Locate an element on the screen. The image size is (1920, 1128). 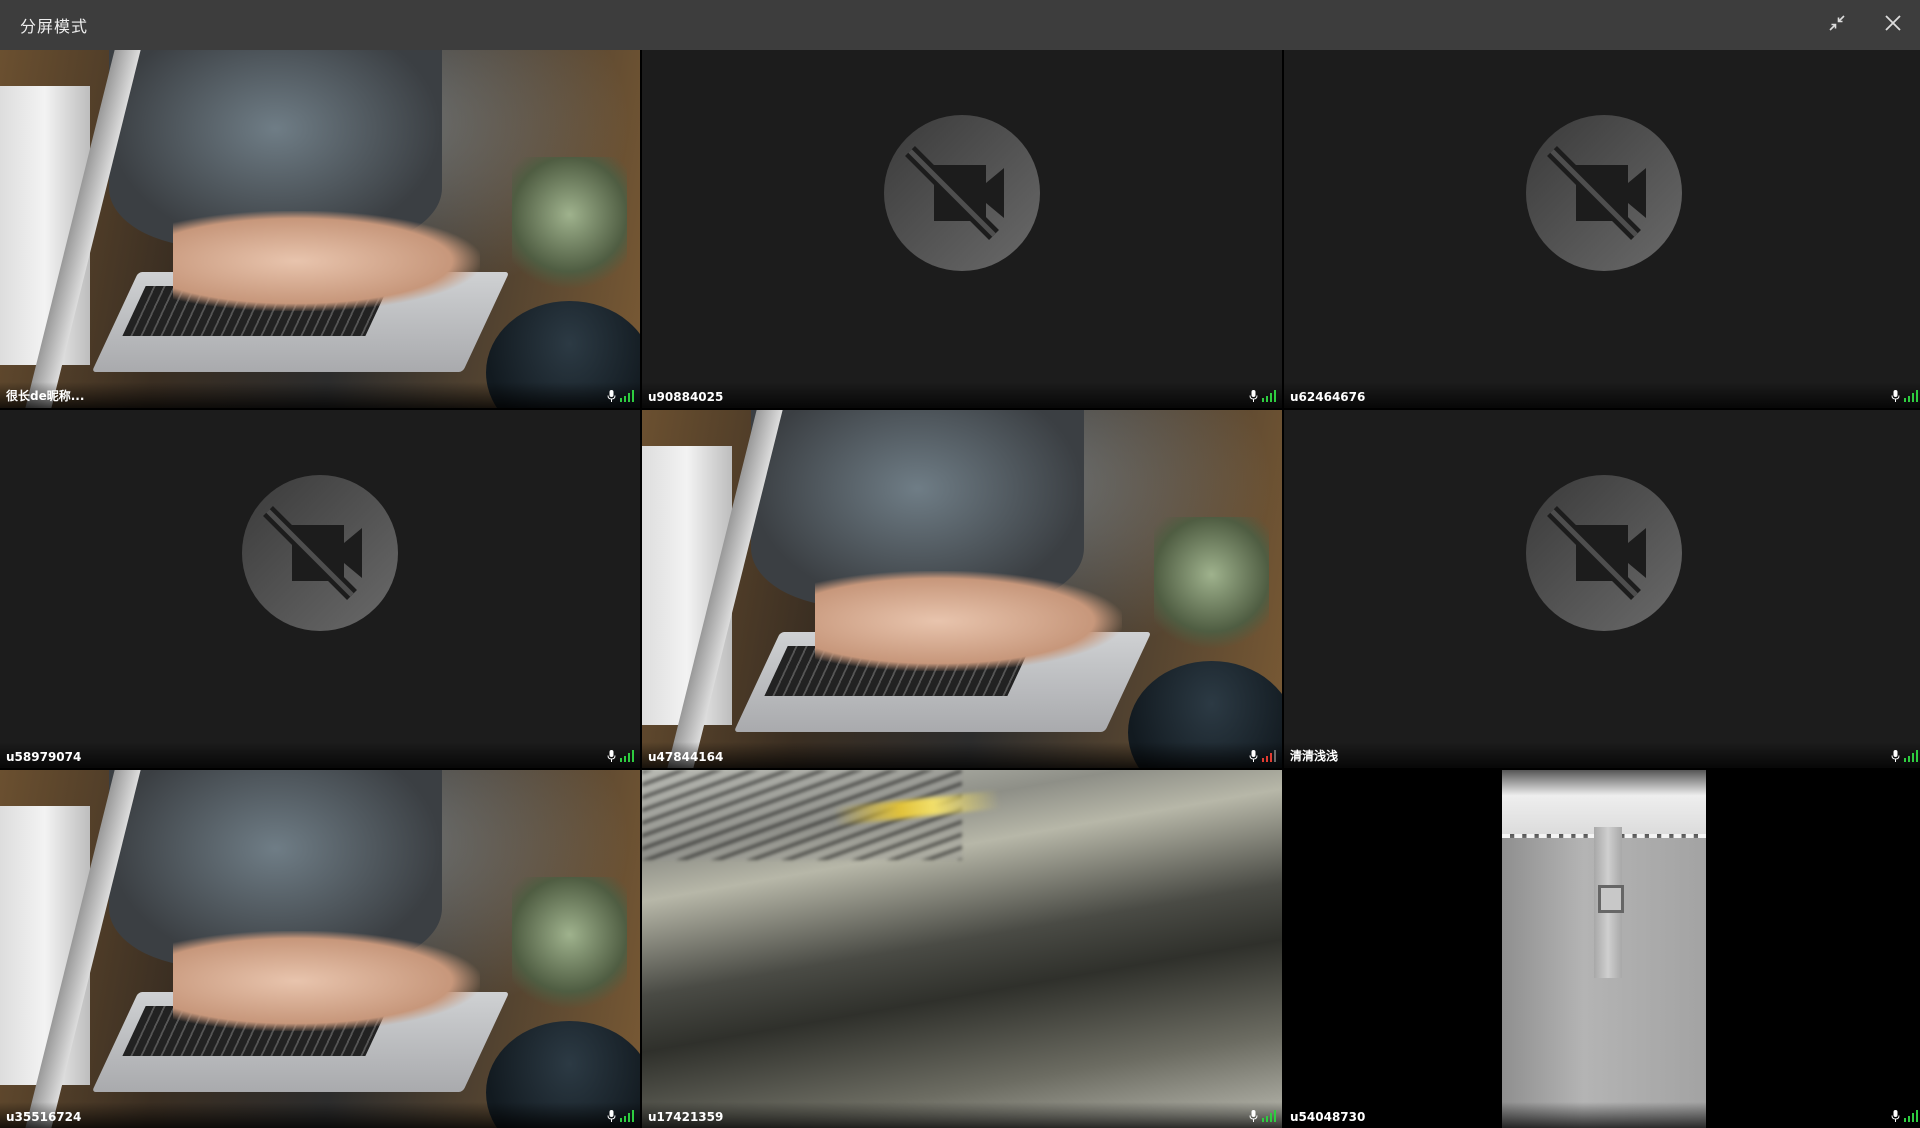
exit-split-button is located at coordinates (1837, 25).